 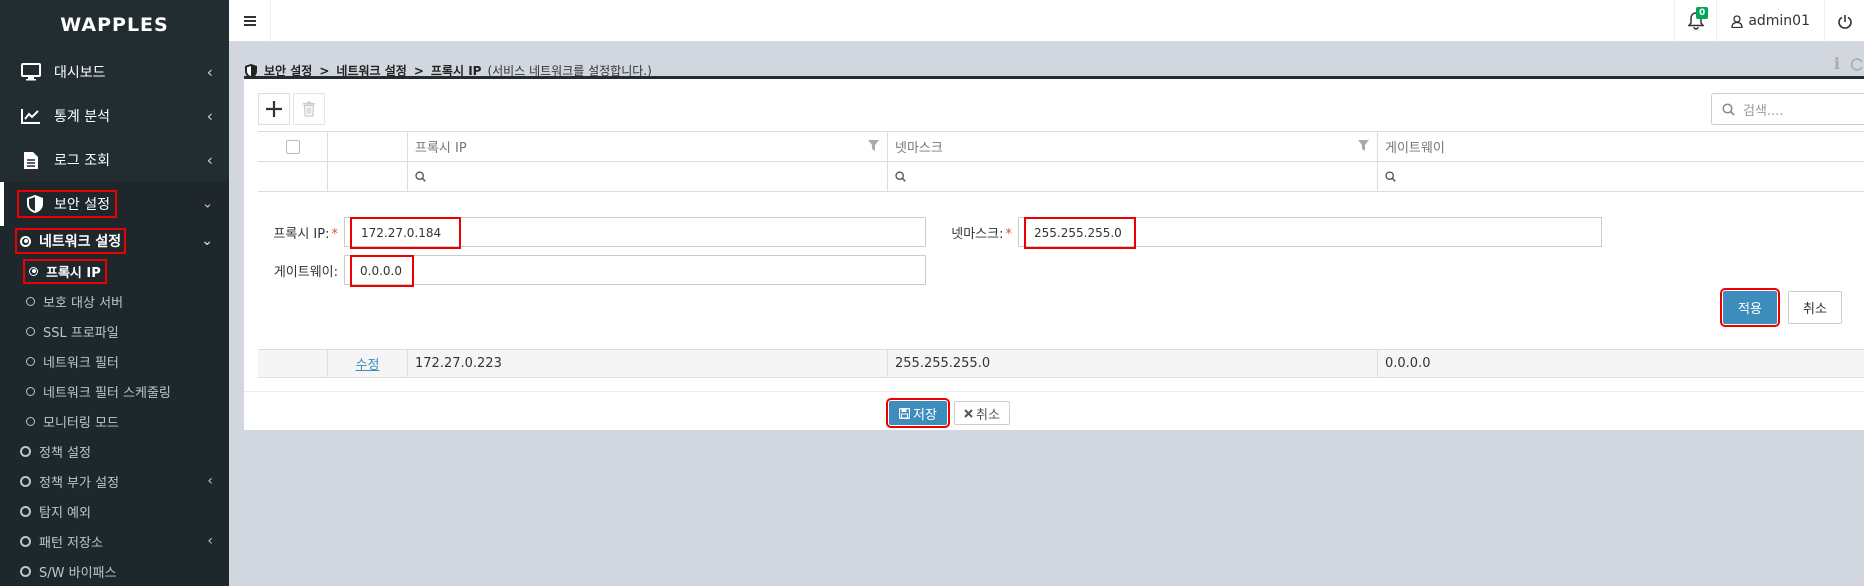 What do you see at coordinates (78, 573) in the screenshot?
I see `sidebar-item-label: S/W 바이패스` at bounding box center [78, 573].